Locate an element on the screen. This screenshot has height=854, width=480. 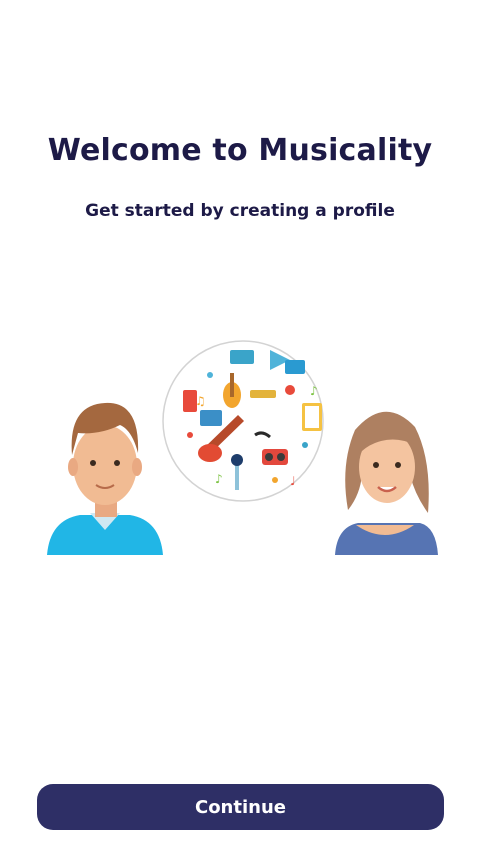
continue-button: Continue is located at coordinates (240, 807).